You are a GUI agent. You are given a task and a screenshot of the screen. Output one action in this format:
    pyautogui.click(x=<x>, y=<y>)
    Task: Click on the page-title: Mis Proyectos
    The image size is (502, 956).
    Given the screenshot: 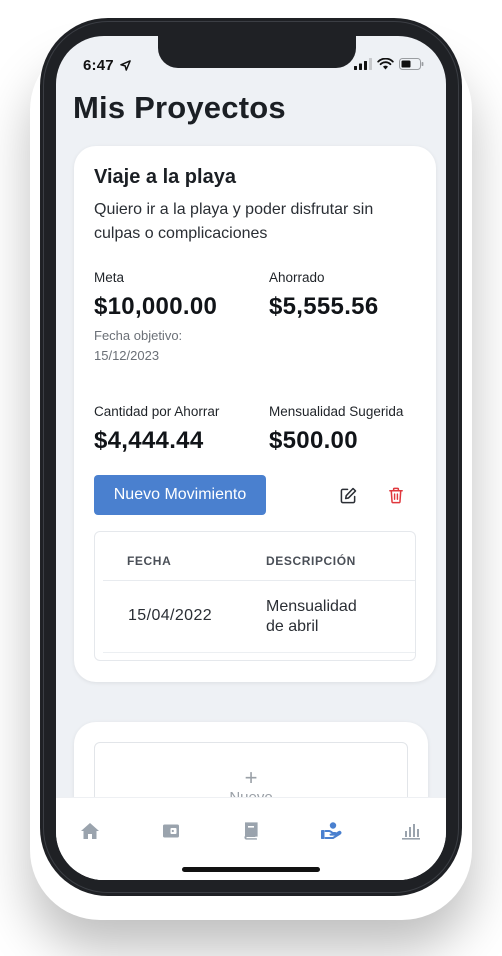 What is the action you would take?
    pyautogui.click(x=179, y=107)
    